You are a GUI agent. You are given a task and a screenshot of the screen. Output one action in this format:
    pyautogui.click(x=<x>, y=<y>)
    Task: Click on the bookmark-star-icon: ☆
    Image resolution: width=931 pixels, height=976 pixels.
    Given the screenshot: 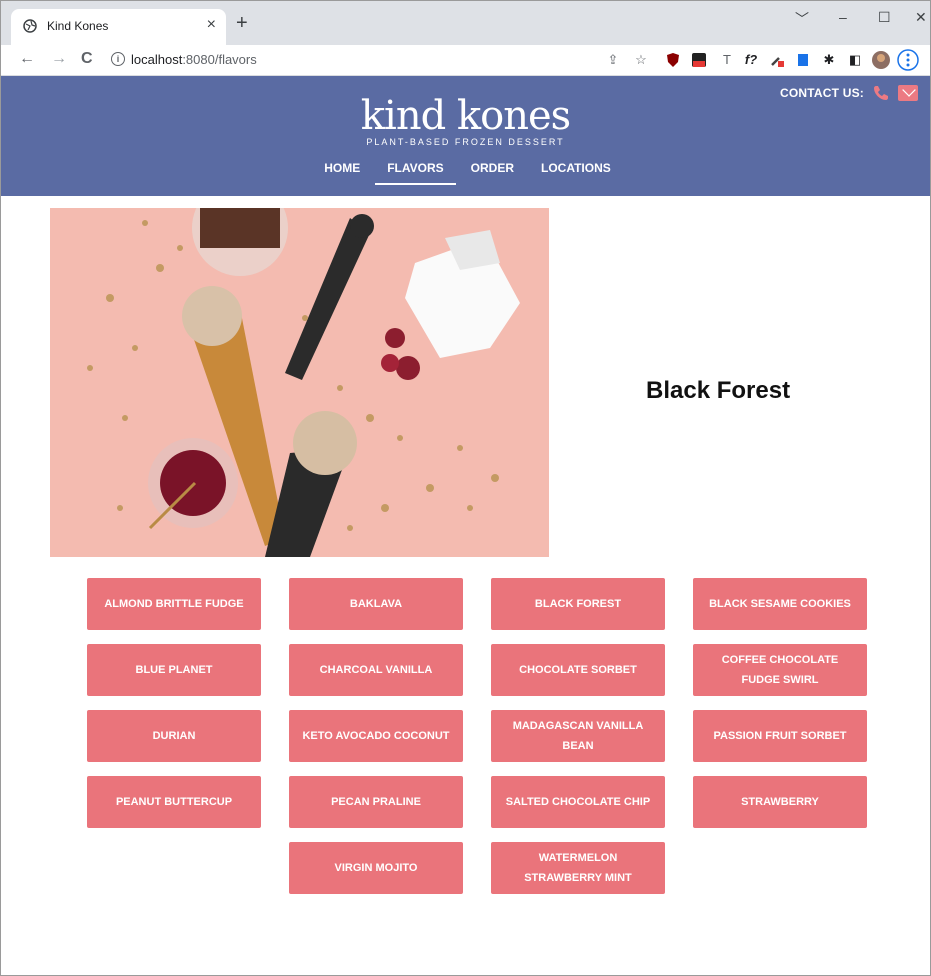 What is the action you would take?
    pyautogui.click(x=641, y=60)
    